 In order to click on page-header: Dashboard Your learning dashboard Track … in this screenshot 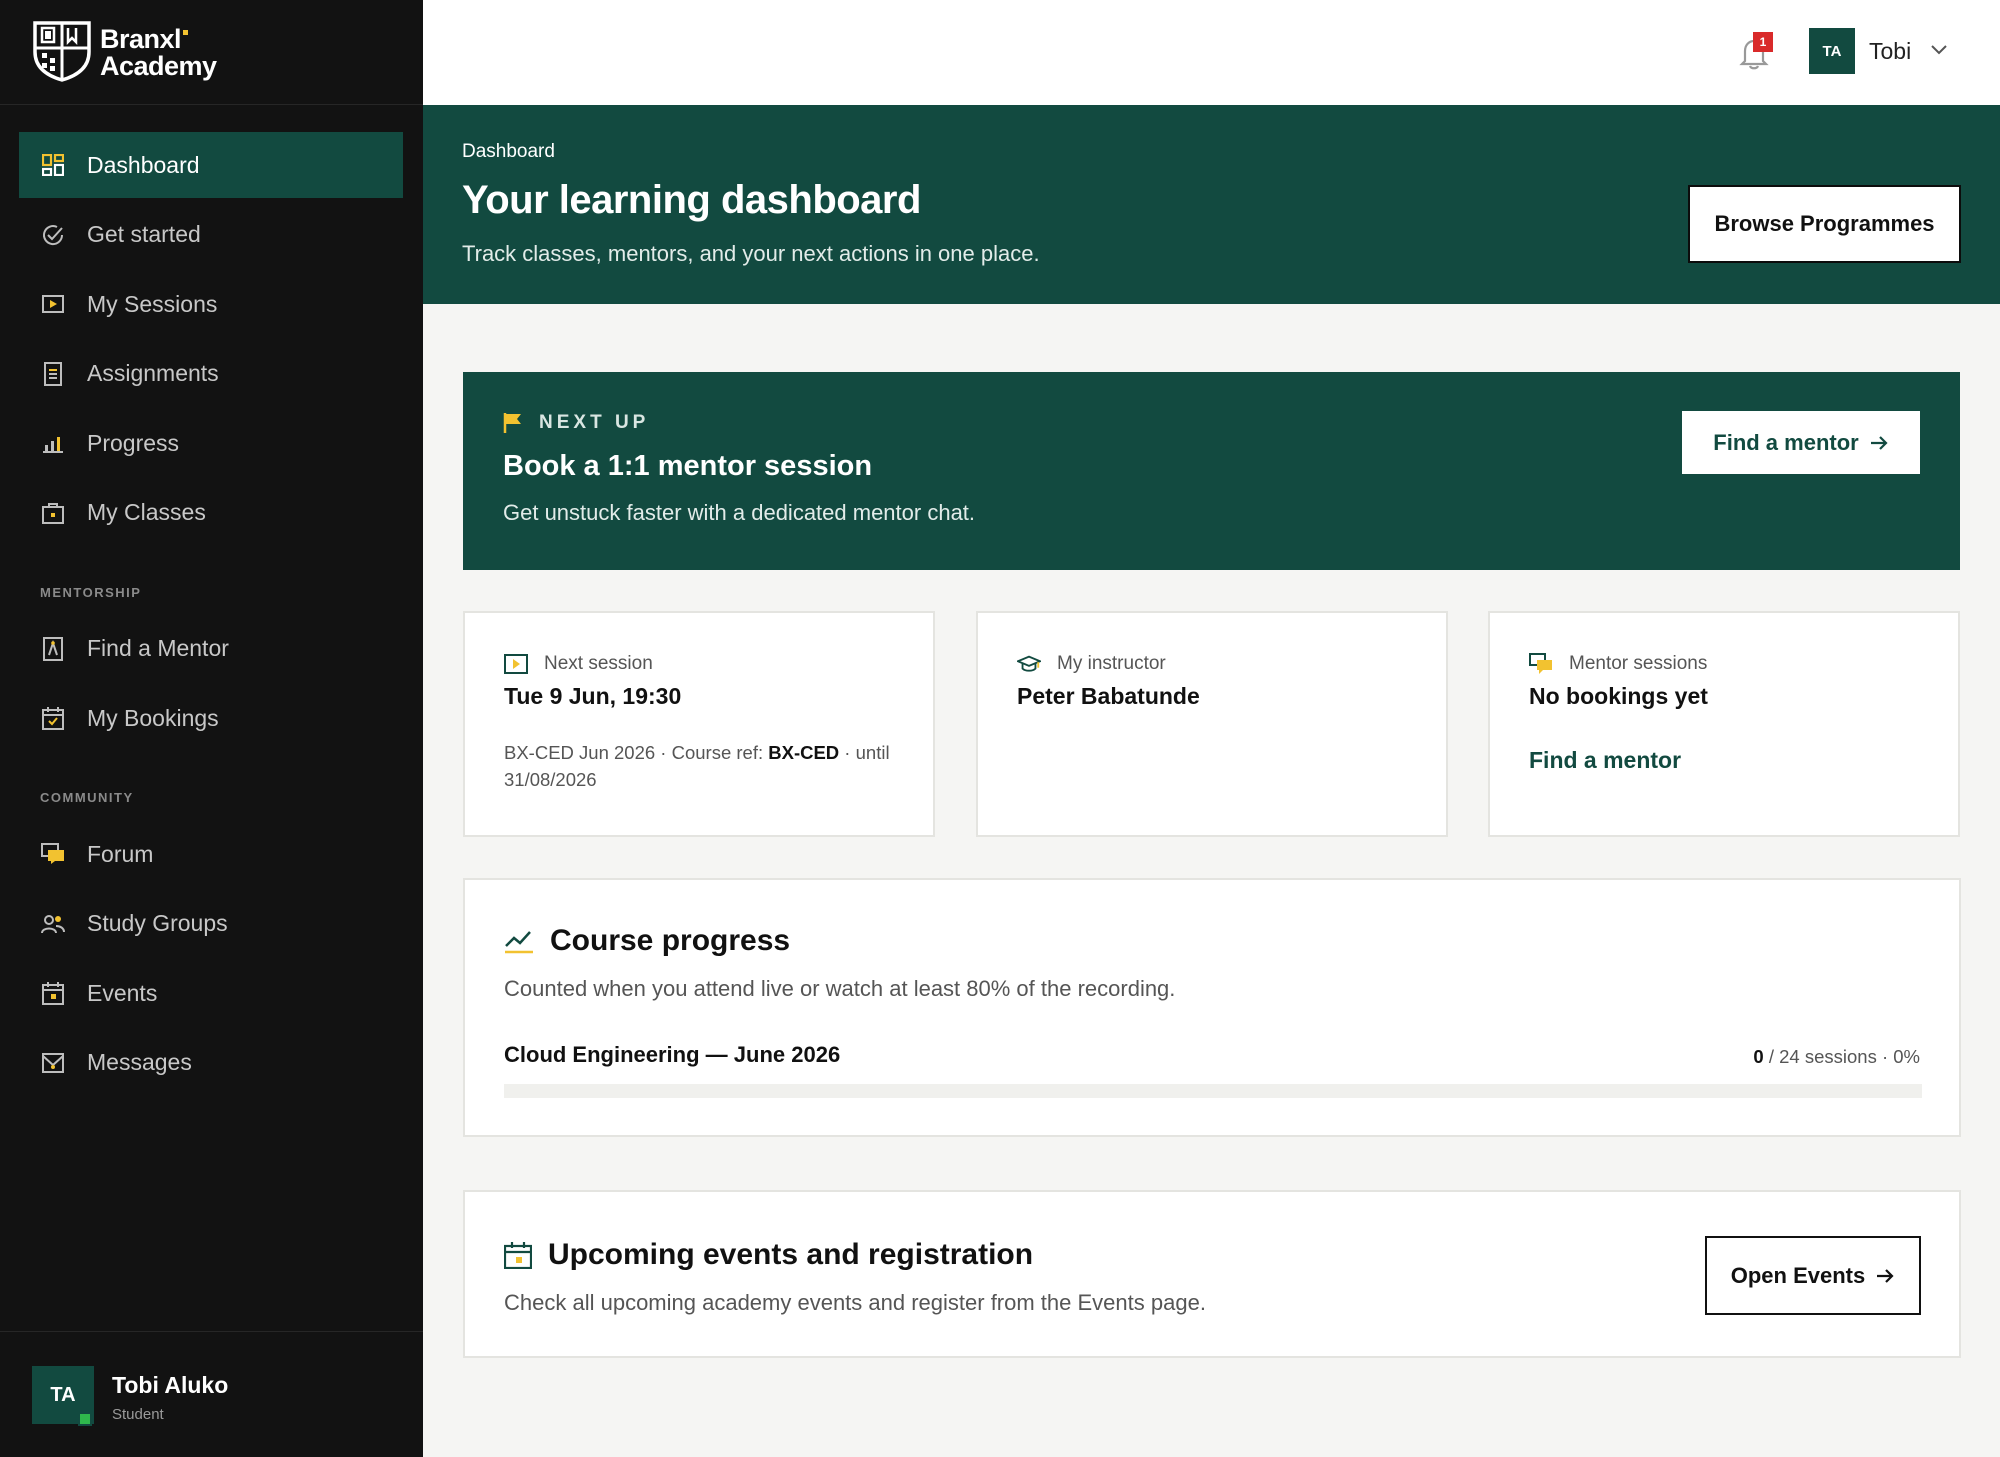, I will do `click(1211, 204)`.